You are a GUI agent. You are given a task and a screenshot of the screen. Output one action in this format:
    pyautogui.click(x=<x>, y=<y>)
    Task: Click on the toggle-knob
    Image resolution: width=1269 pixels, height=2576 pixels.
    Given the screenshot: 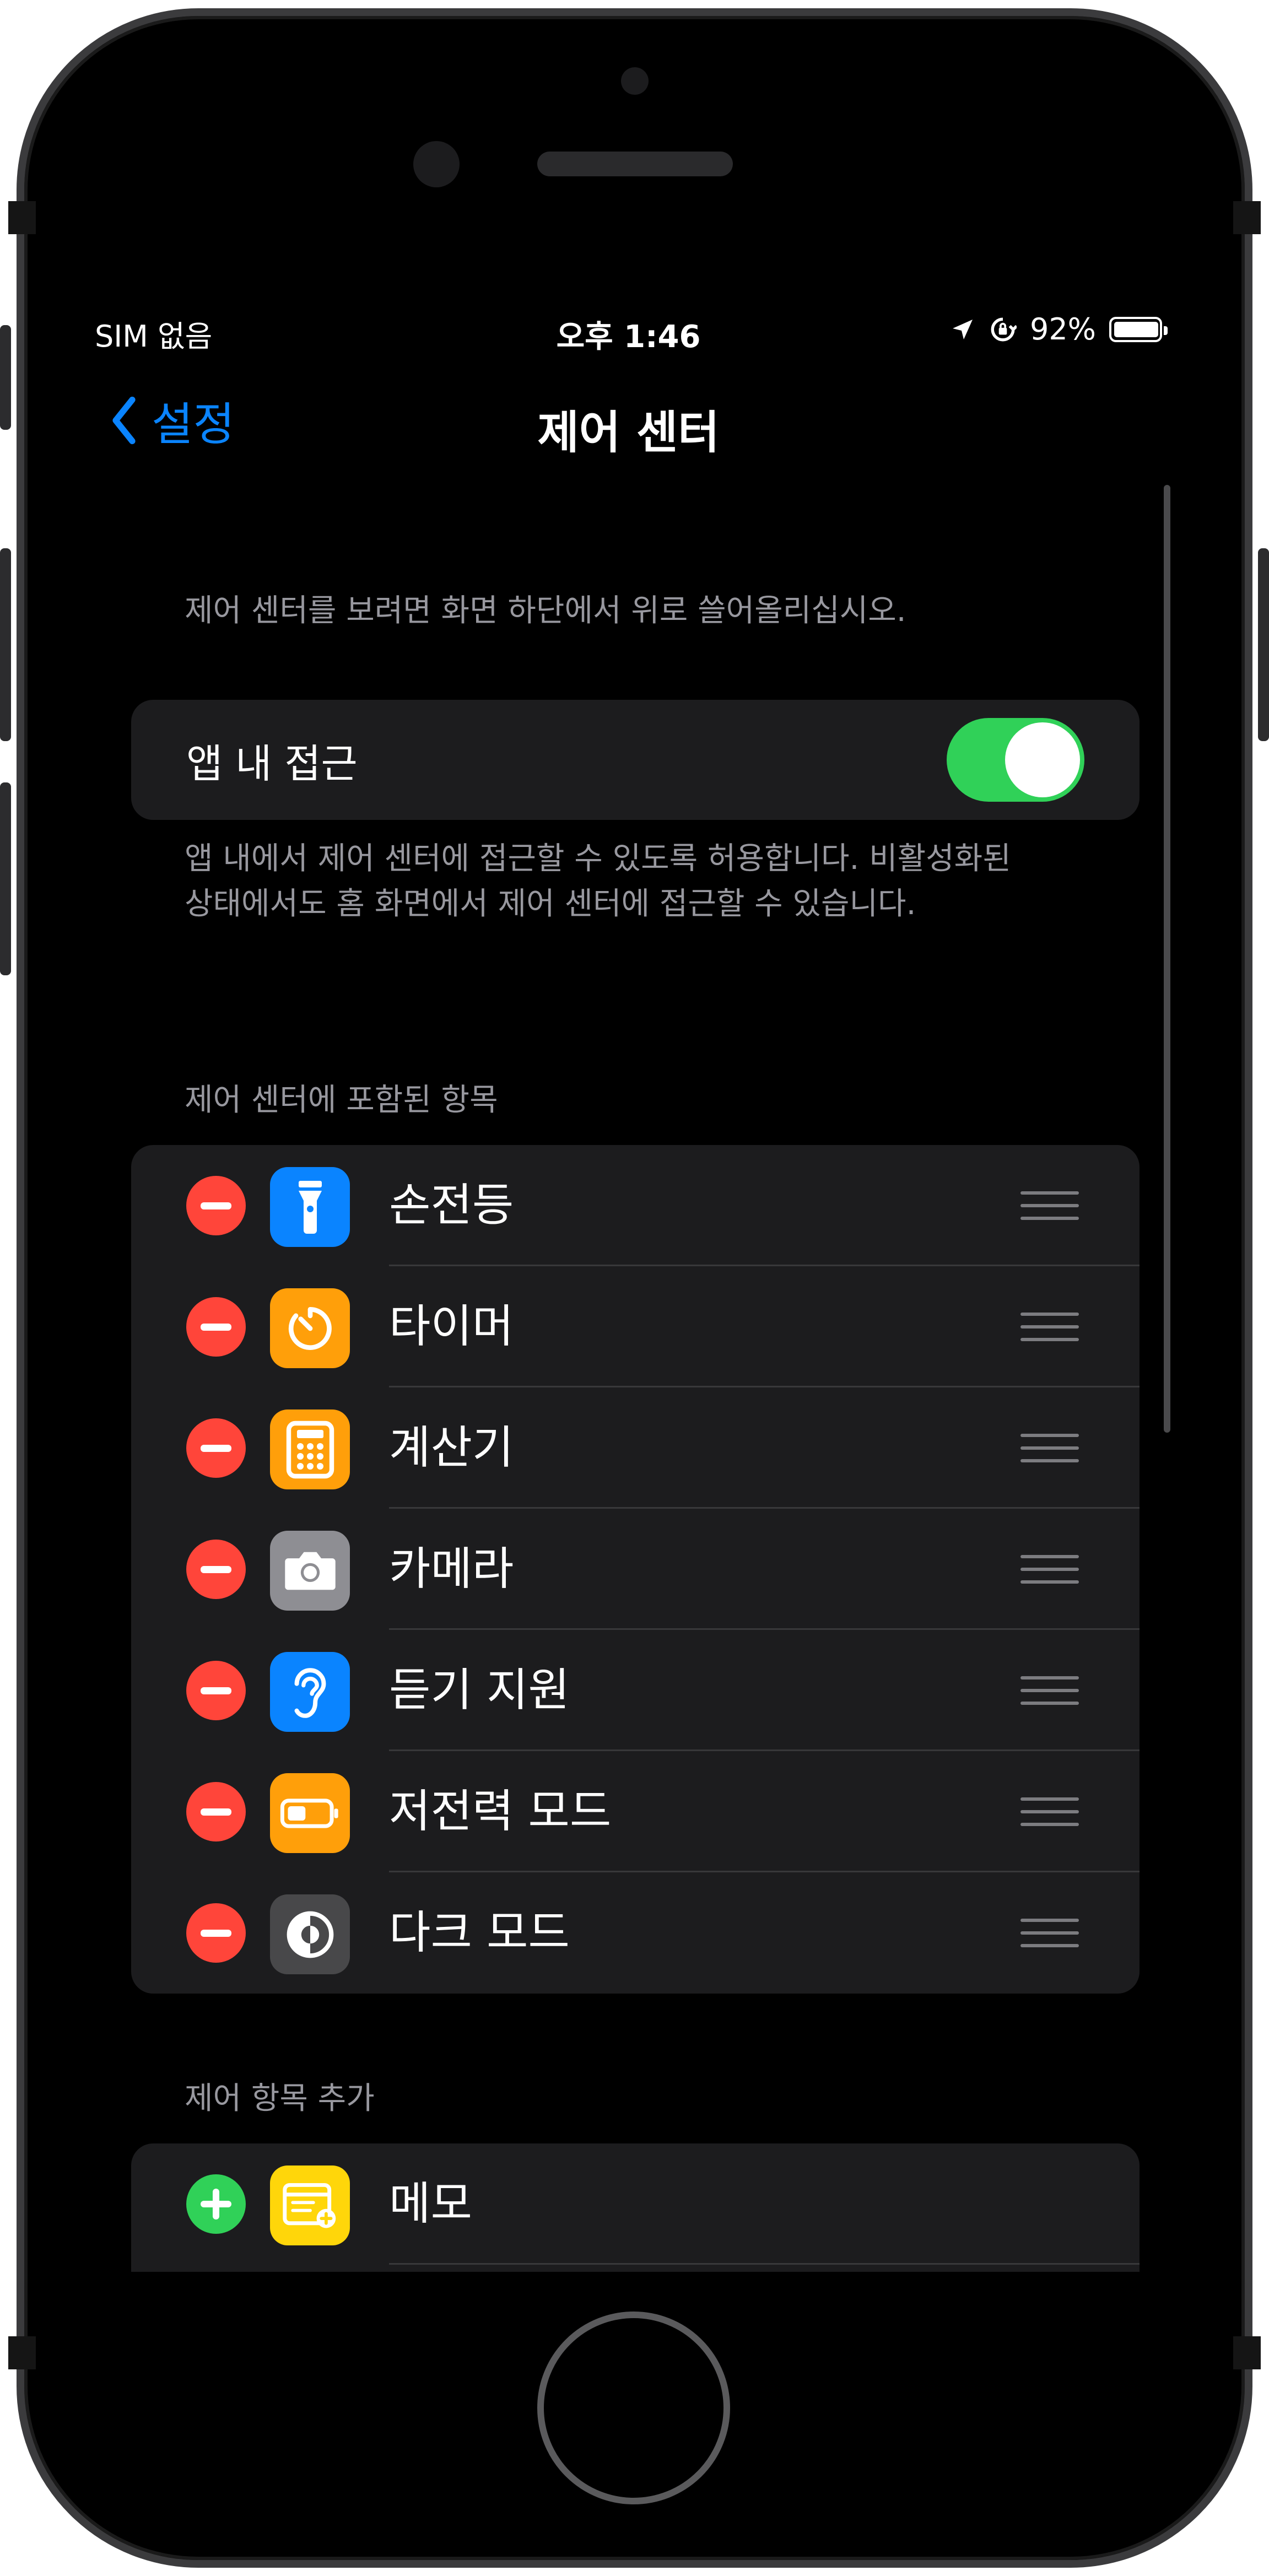 What is the action you would take?
    pyautogui.click(x=1042, y=759)
    